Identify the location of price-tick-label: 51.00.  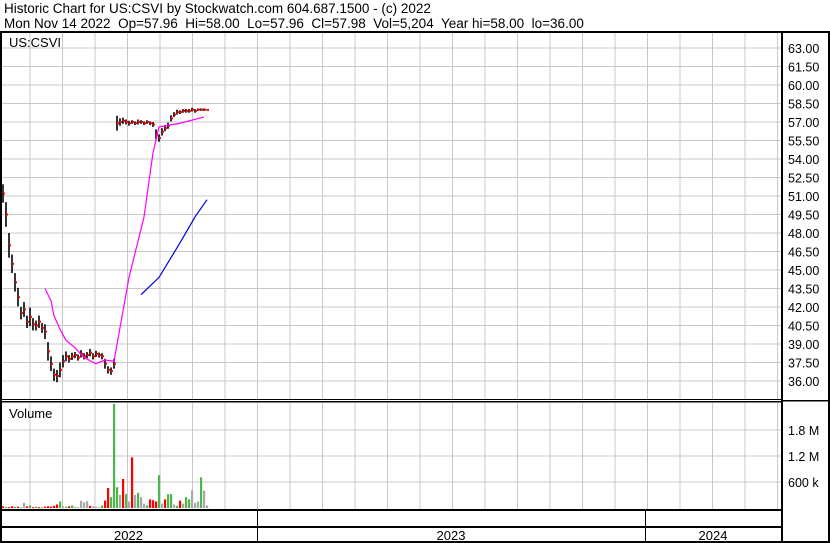
(803, 197).